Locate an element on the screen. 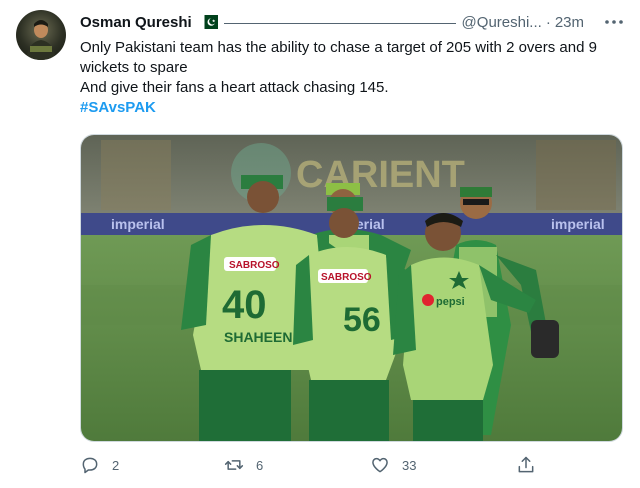 The image size is (640, 488). reply-count: 2 is located at coordinates (116, 465).